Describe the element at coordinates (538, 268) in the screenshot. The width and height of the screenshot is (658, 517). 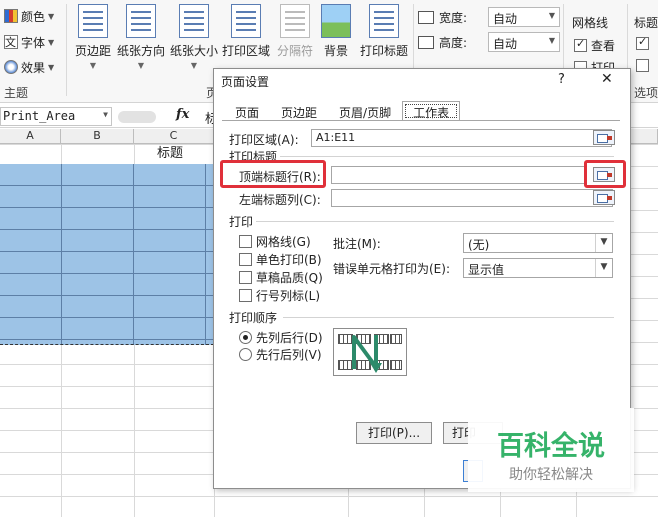
I see `cell-errors-select: 显示值 ▼` at that location.